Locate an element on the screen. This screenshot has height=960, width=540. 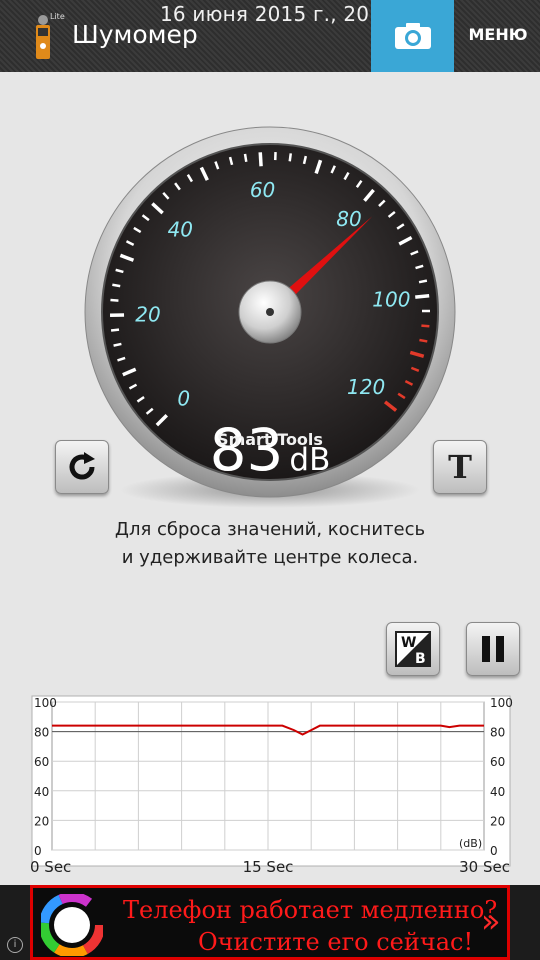
app-title: Шумомер is located at coordinates (135, 34).